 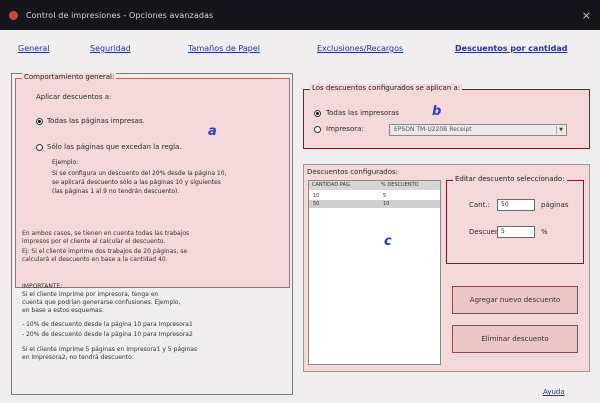 What do you see at coordinates (42, 286) in the screenshot?
I see `important-label: IMPORTANTE:` at bounding box center [42, 286].